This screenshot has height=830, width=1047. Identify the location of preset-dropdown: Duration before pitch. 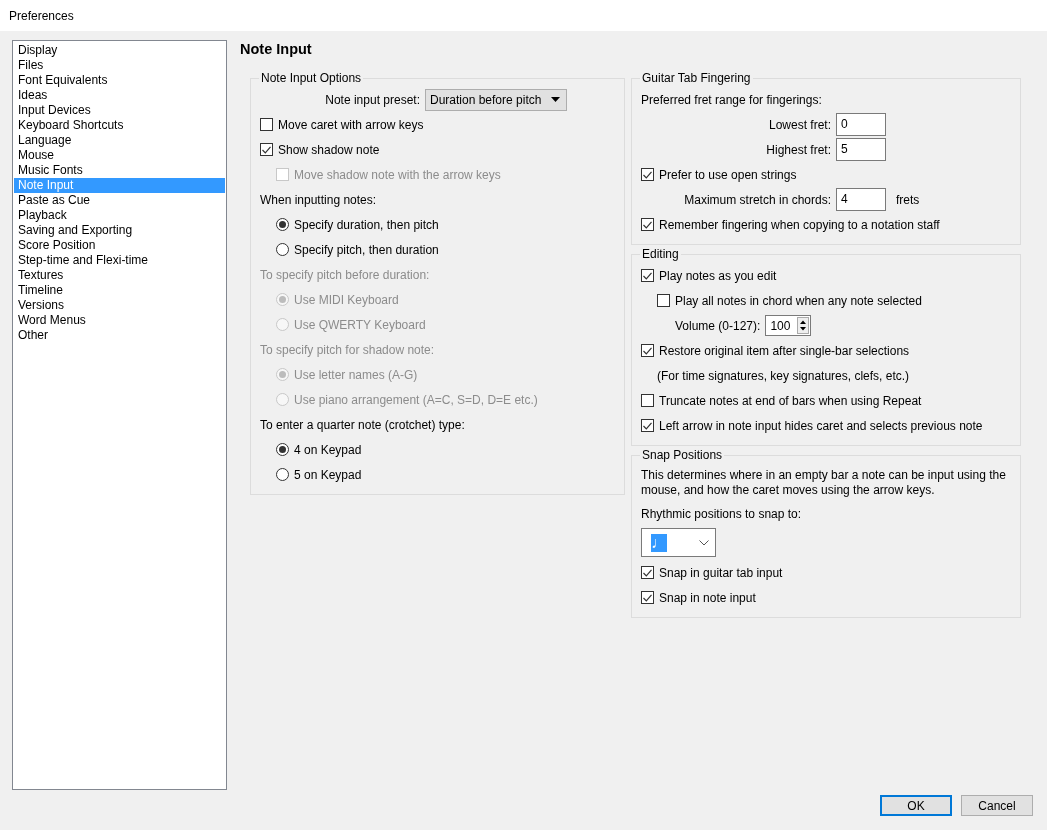
(496, 99).